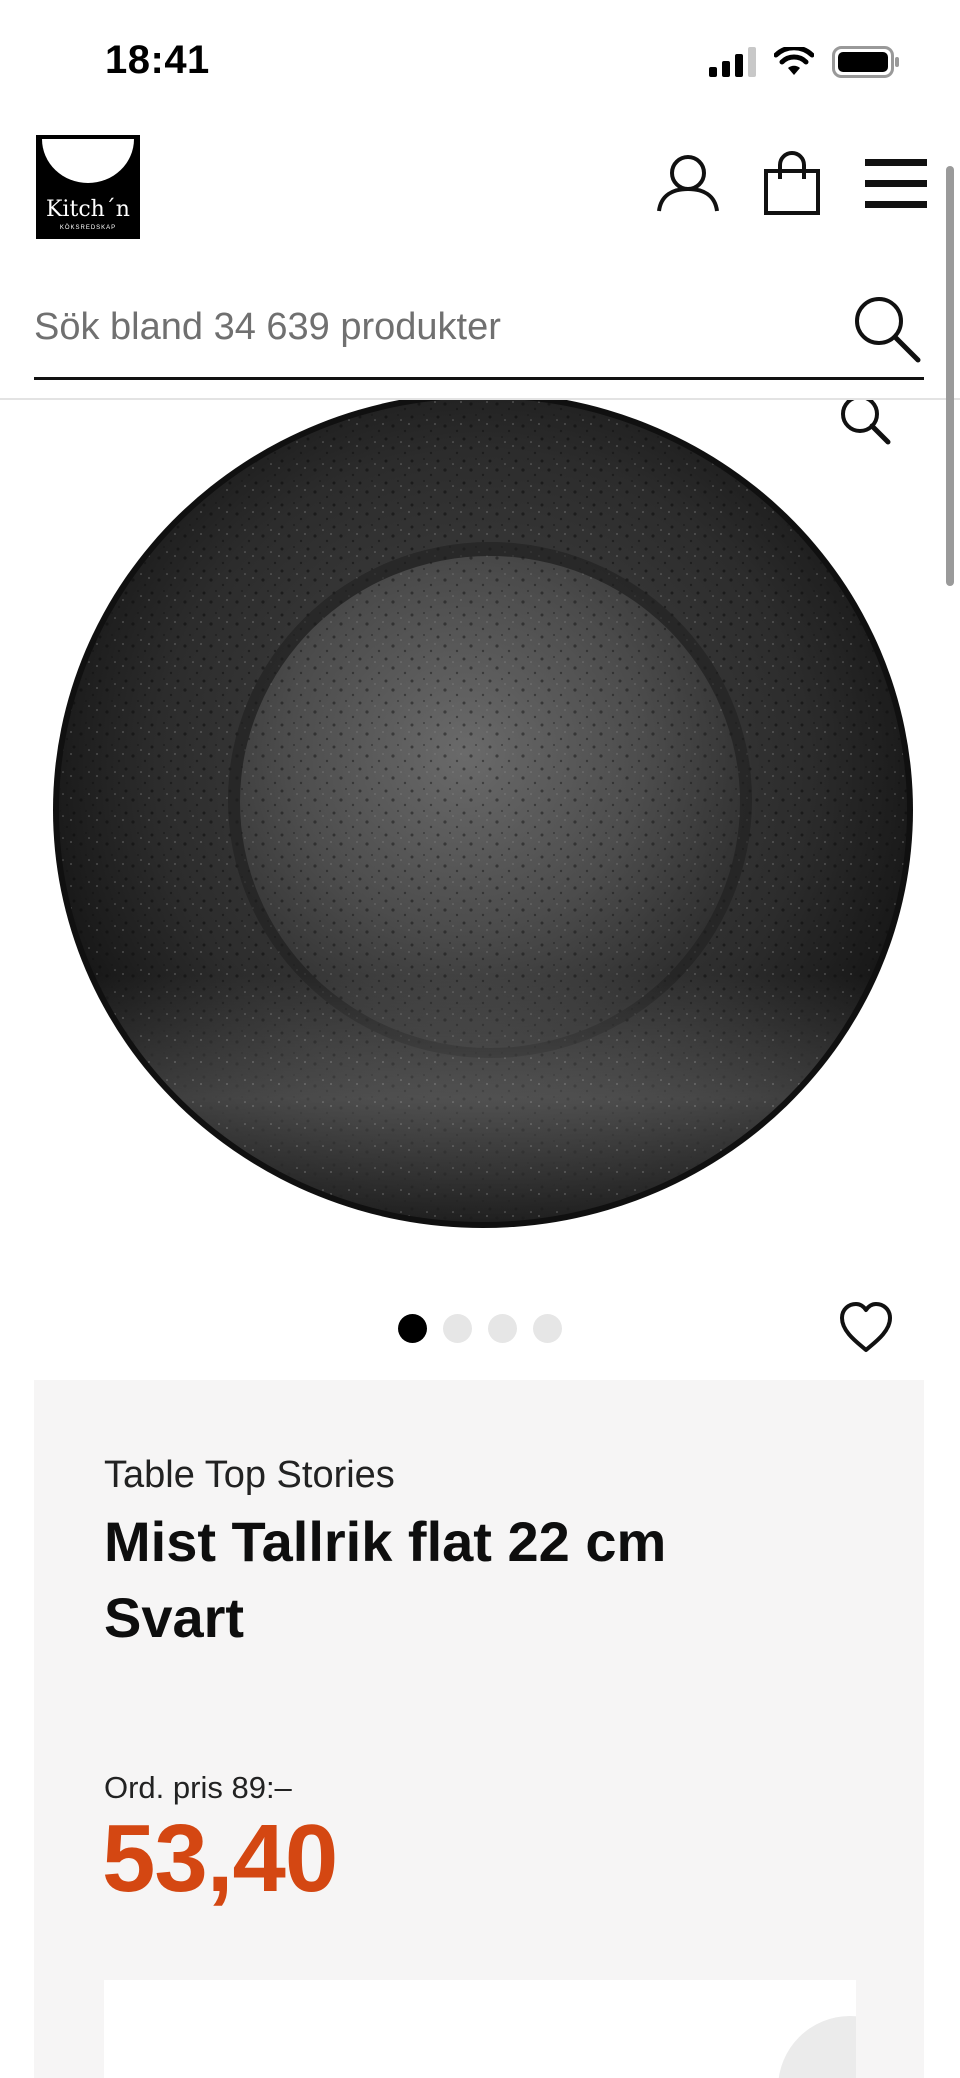  Describe the element at coordinates (88, 187) in the screenshot. I see `kitchn-logo: Kitch´n KÖKSREDSKAP` at that location.